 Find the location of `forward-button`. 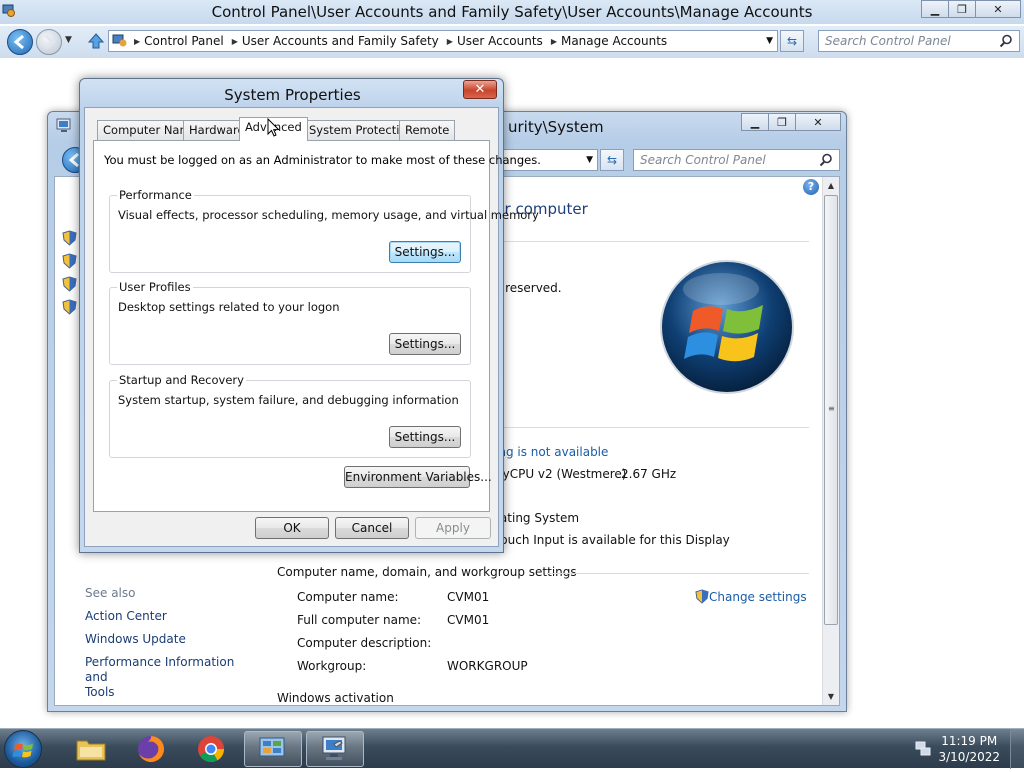

forward-button is located at coordinates (49, 42).